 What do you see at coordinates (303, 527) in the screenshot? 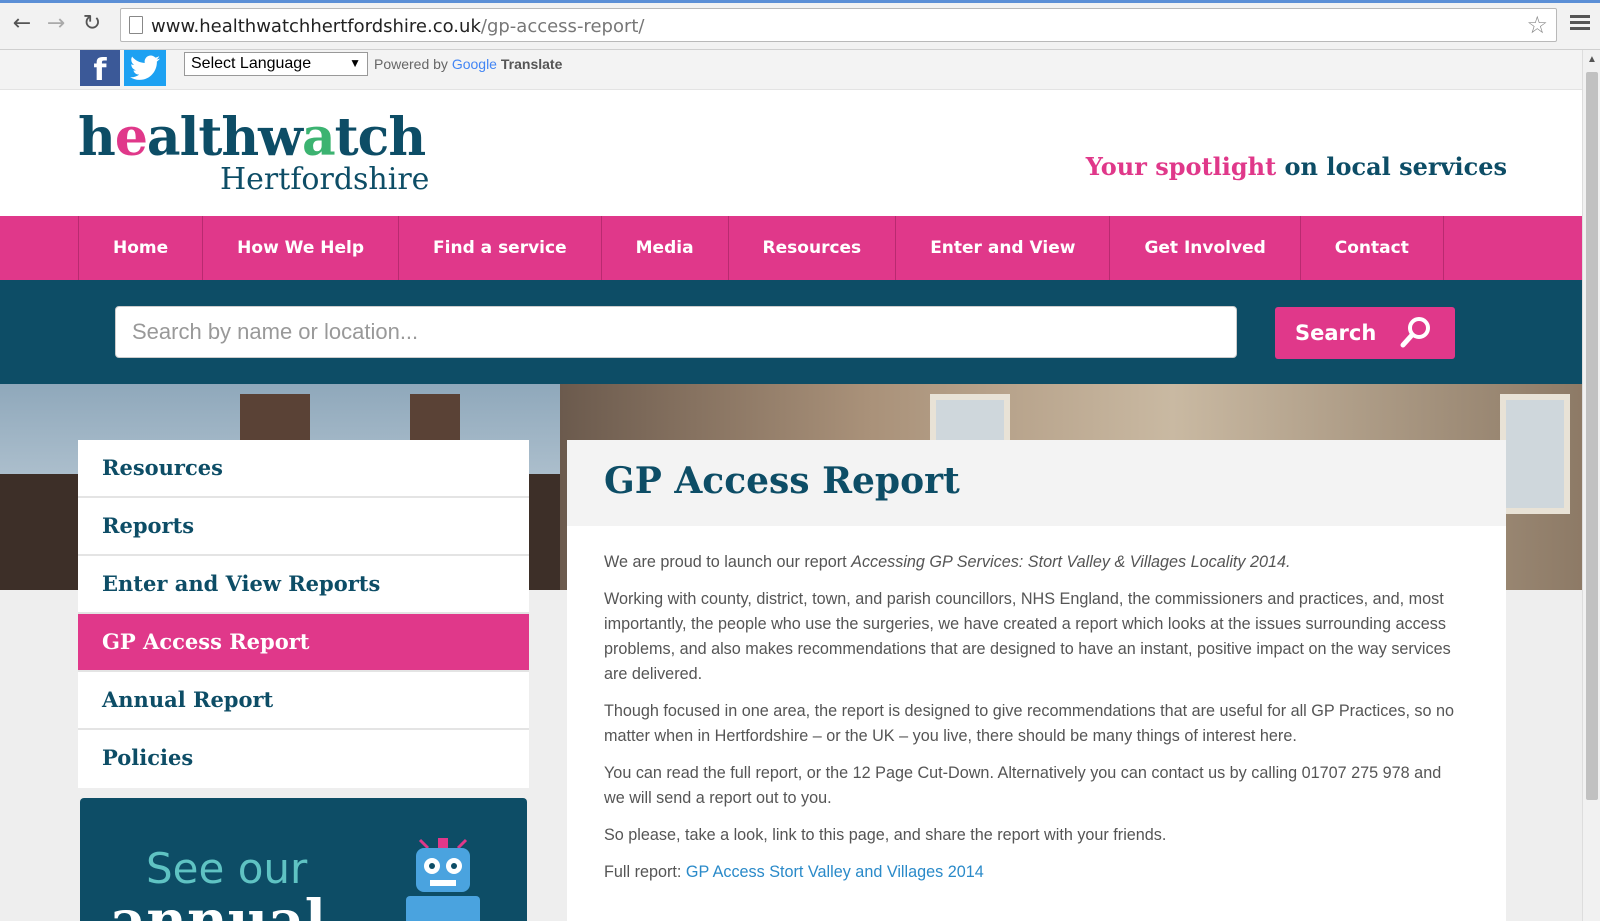
I see `sidebar-item-reports: Reports` at bounding box center [303, 527].